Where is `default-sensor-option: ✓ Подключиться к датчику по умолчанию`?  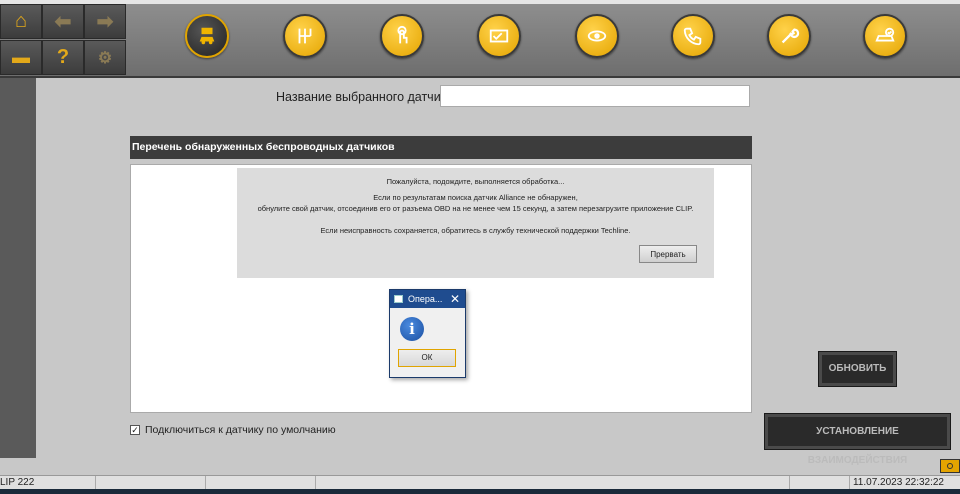 default-sensor-option: ✓ Подключиться к датчику по умолчанию is located at coordinates (233, 430).